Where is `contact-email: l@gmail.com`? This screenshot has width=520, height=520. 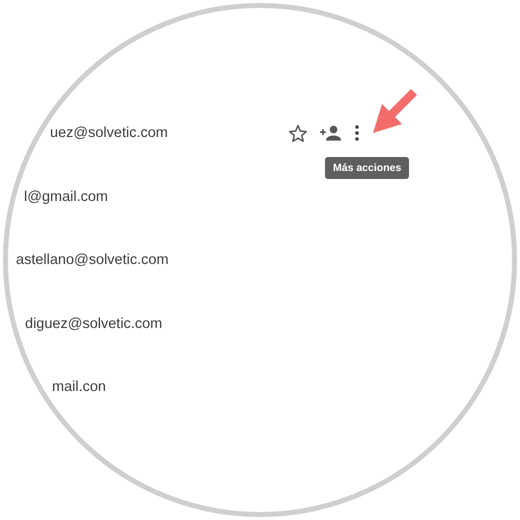 contact-email: l@gmail.com is located at coordinates (66, 197).